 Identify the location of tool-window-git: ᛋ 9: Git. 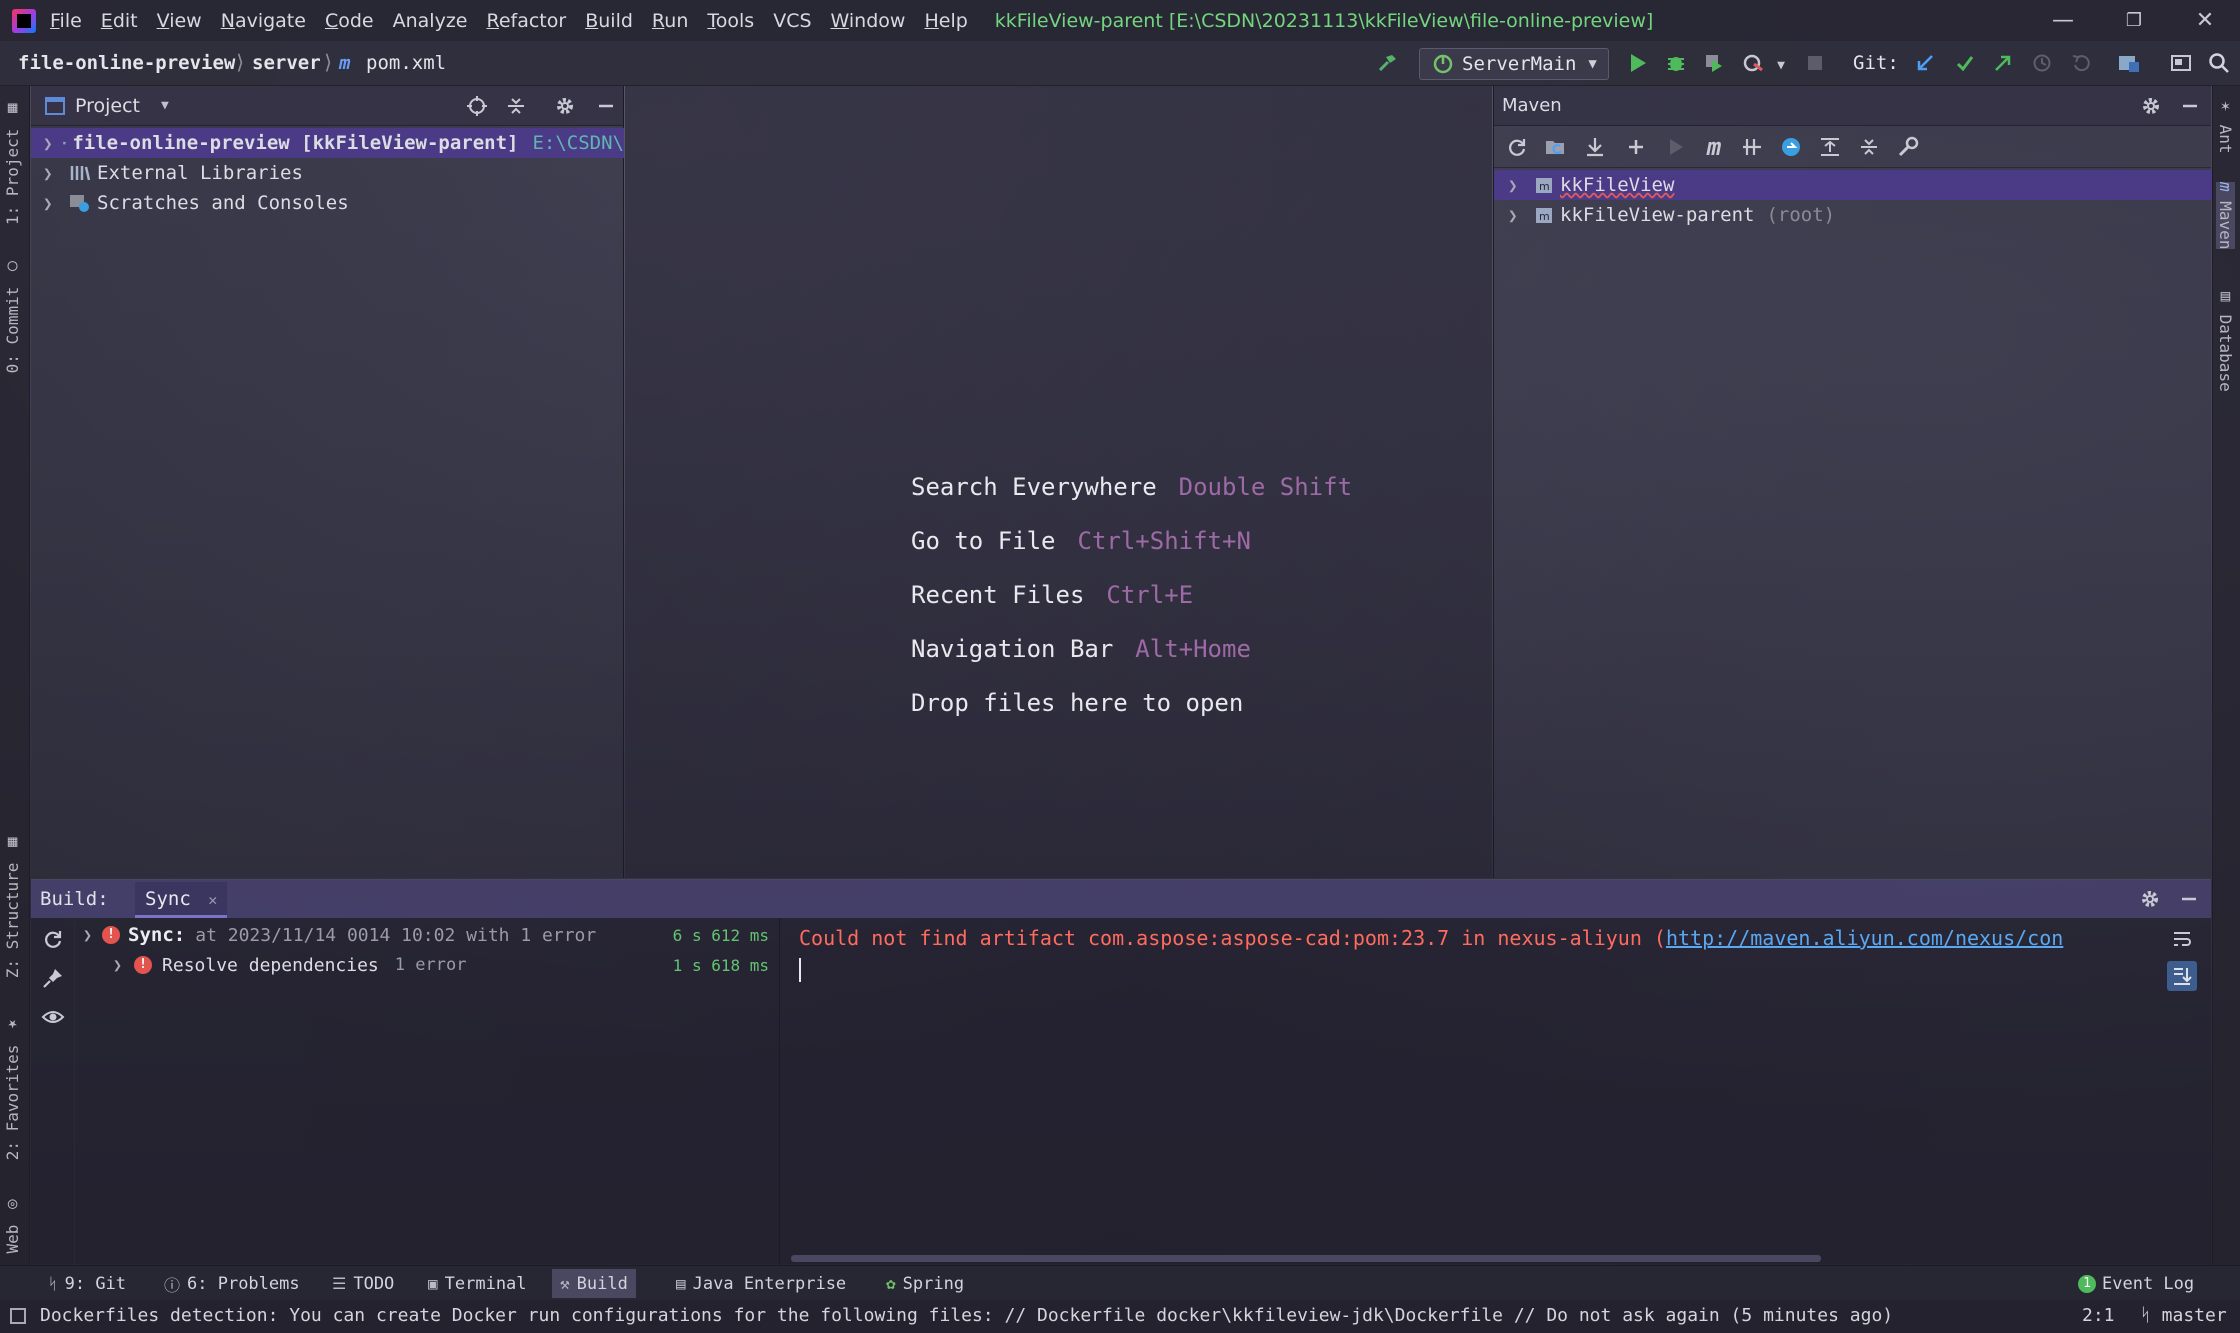
(87, 1283).